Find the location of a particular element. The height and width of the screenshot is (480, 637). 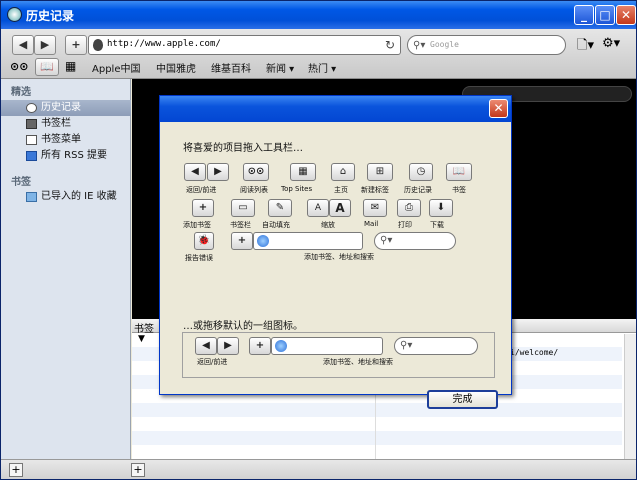

page-menu-icon: 🗋▾ is located at coordinates (585, 47).